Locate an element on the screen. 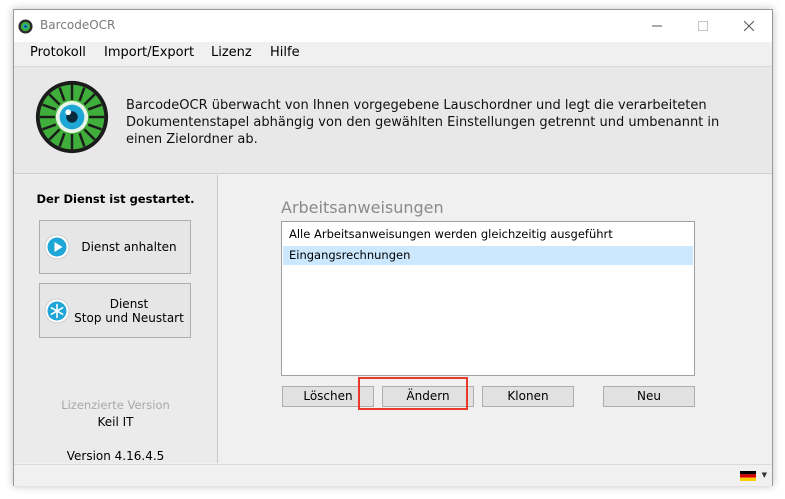  new-button: Neu is located at coordinates (649, 396).